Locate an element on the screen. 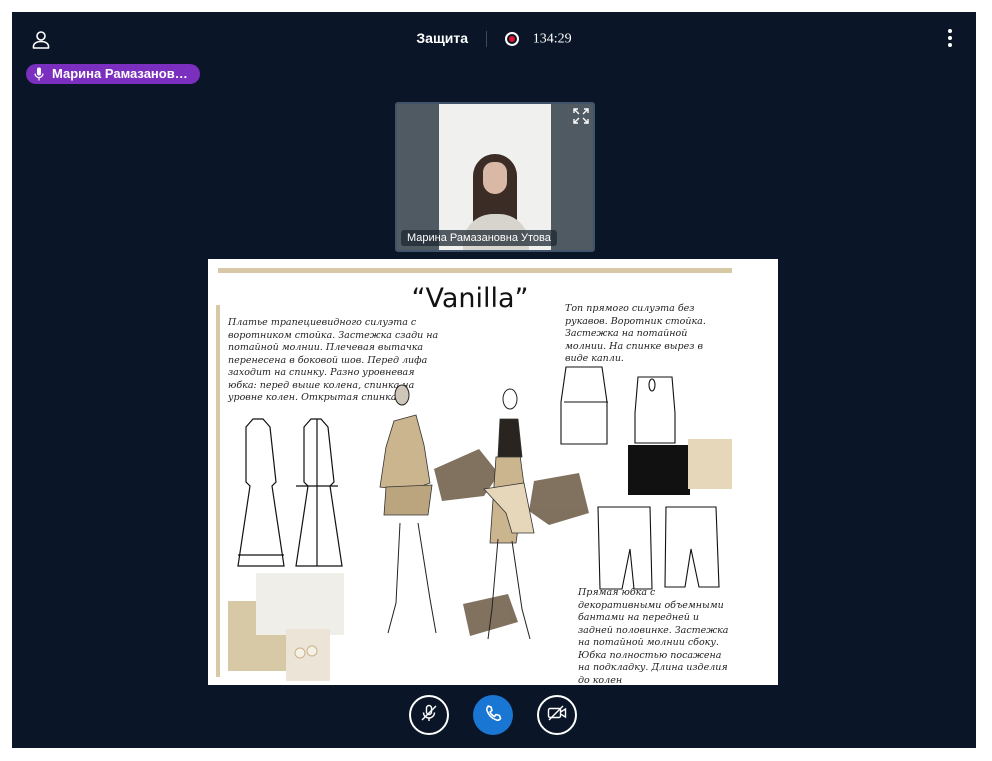 This screenshot has width=992, height=761. mute-button is located at coordinates (429, 715).